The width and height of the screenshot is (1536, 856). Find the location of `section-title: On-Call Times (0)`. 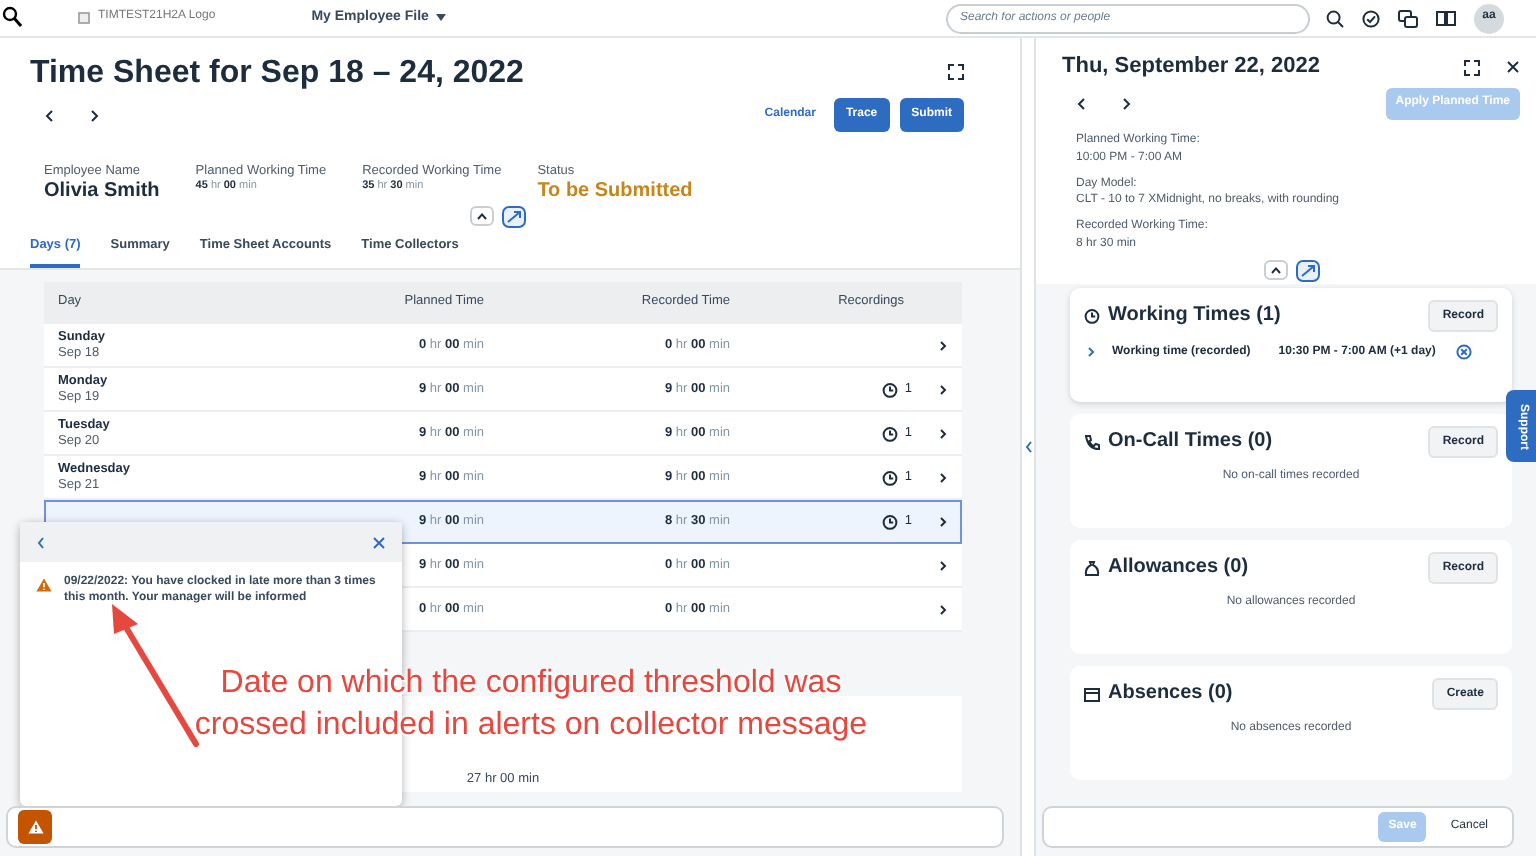

section-title: On-Call Times (0) is located at coordinates (1190, 442).